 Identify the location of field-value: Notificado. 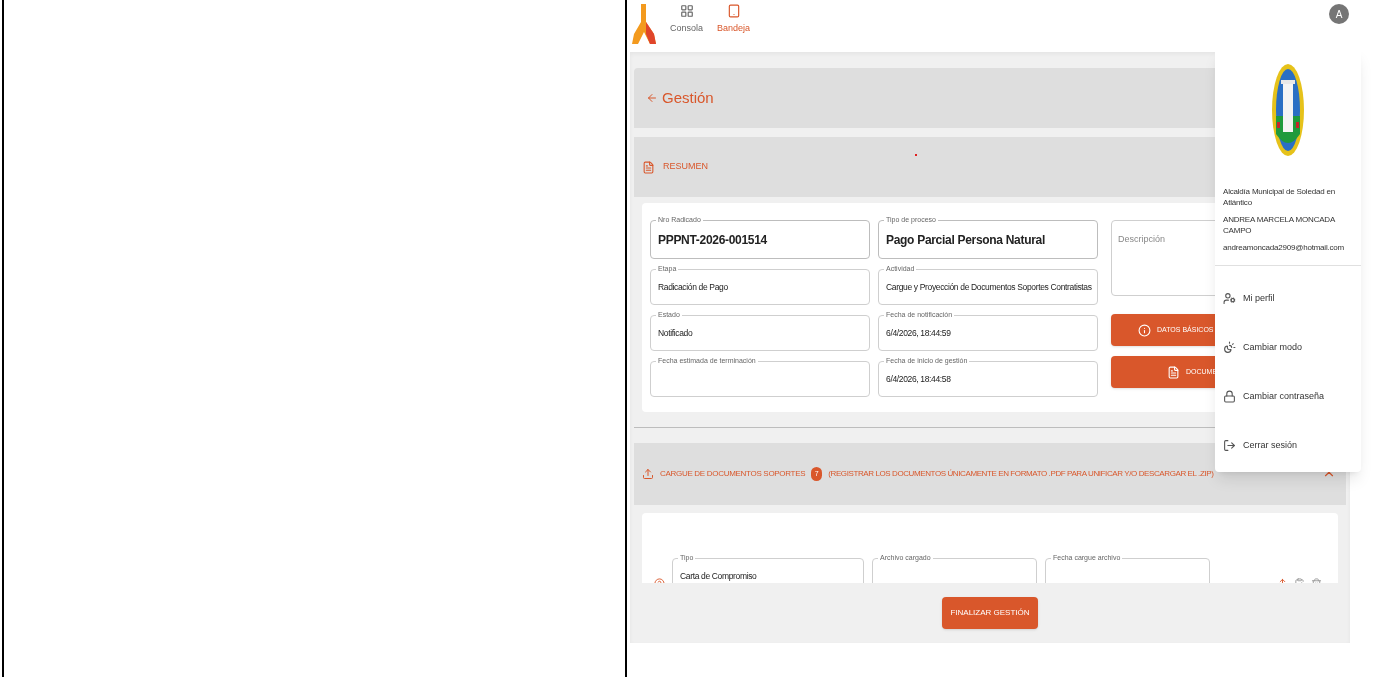
(675, 333).